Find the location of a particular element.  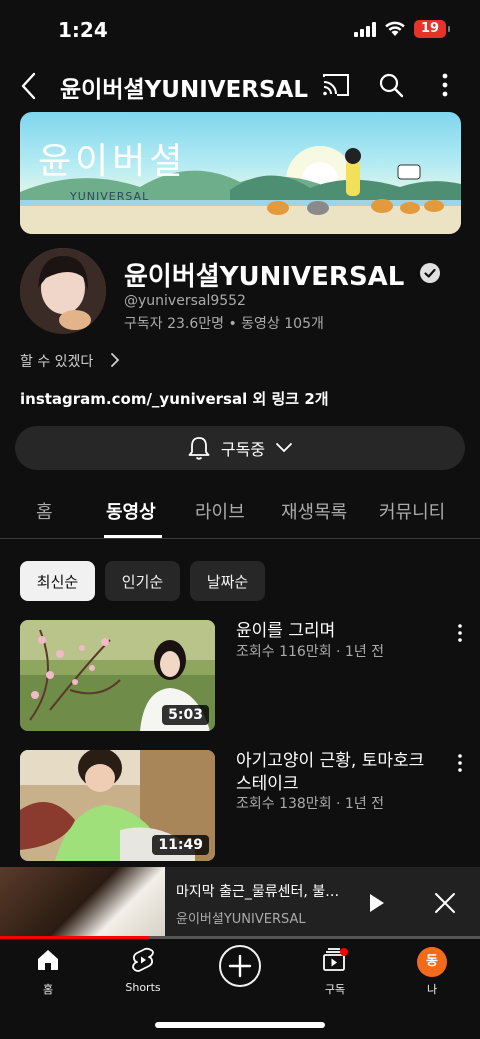

nav-home-label: 홈 is located at coordinates (48, 989).